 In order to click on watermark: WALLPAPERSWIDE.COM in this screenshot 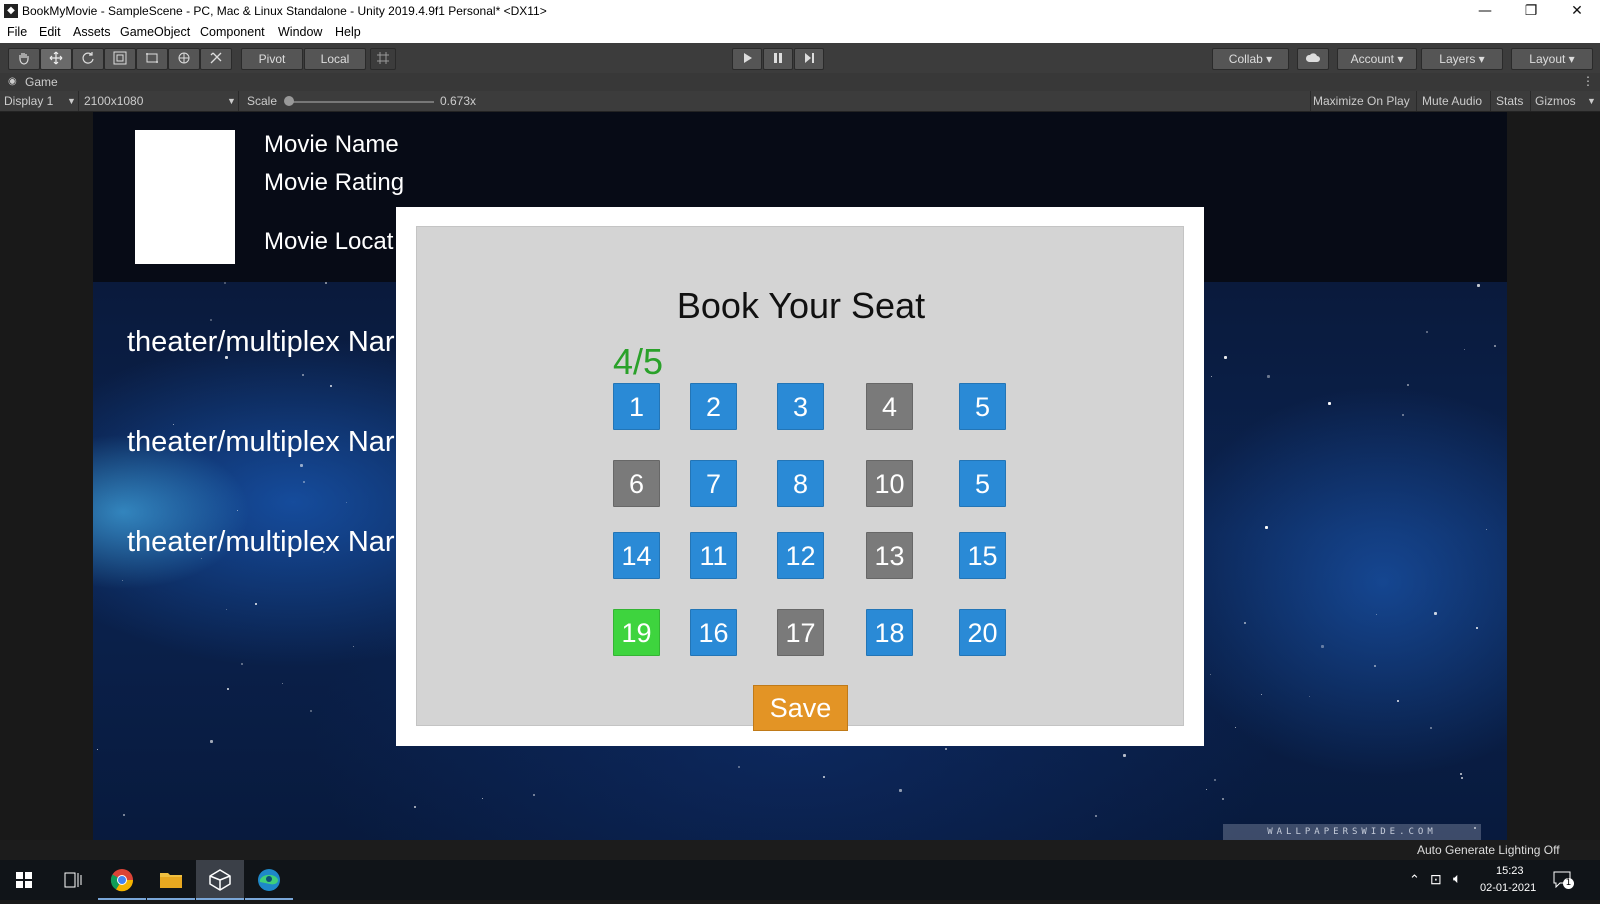, I will do `click(1352, 832)`.